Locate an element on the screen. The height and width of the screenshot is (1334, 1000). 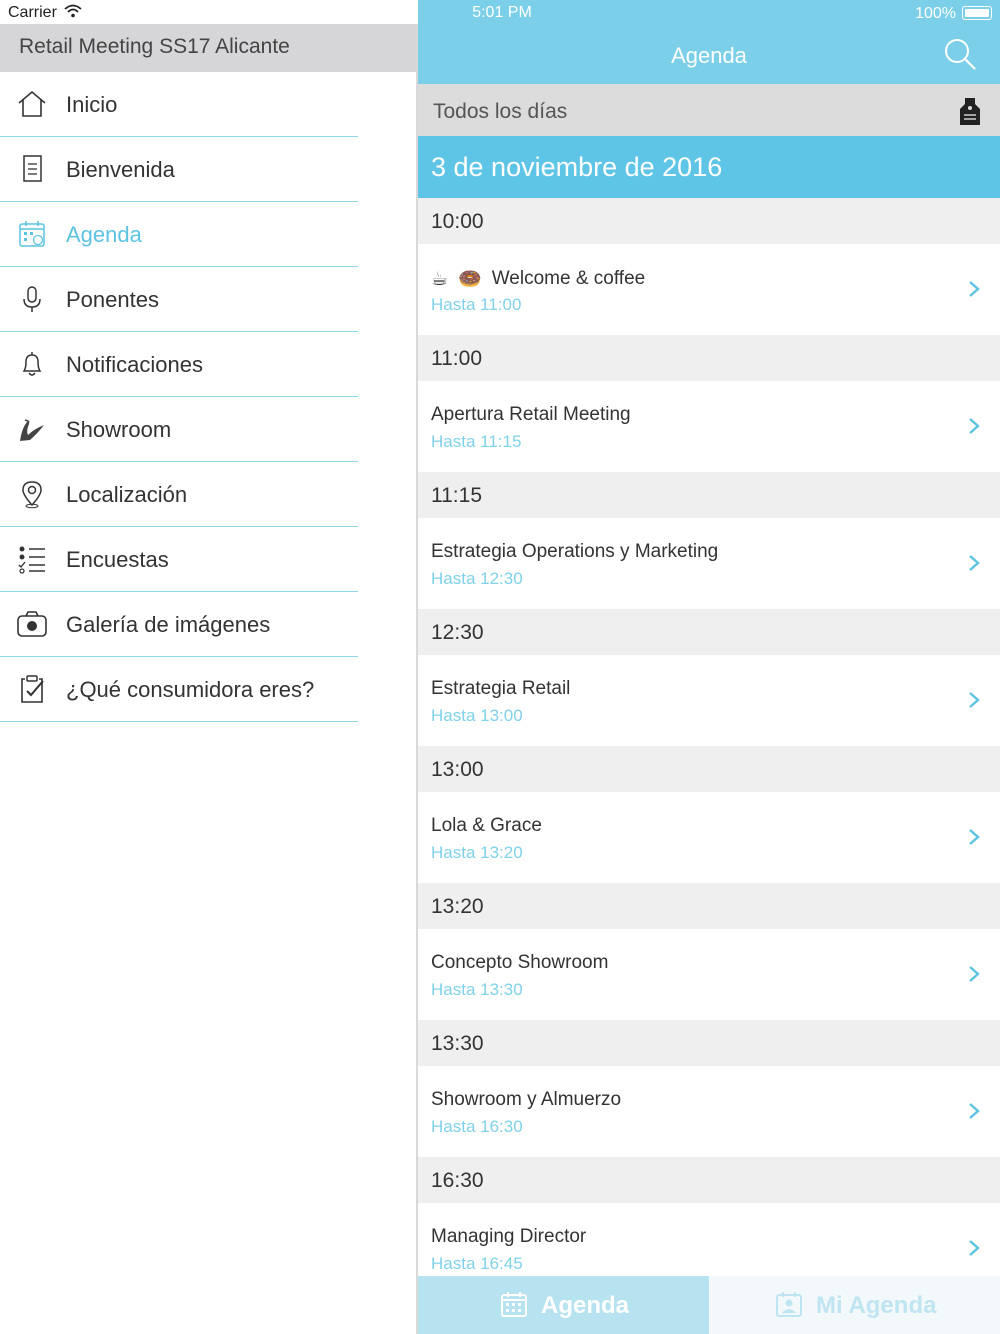
coffee-icon: ☕ is located at coordinates (440, 279).